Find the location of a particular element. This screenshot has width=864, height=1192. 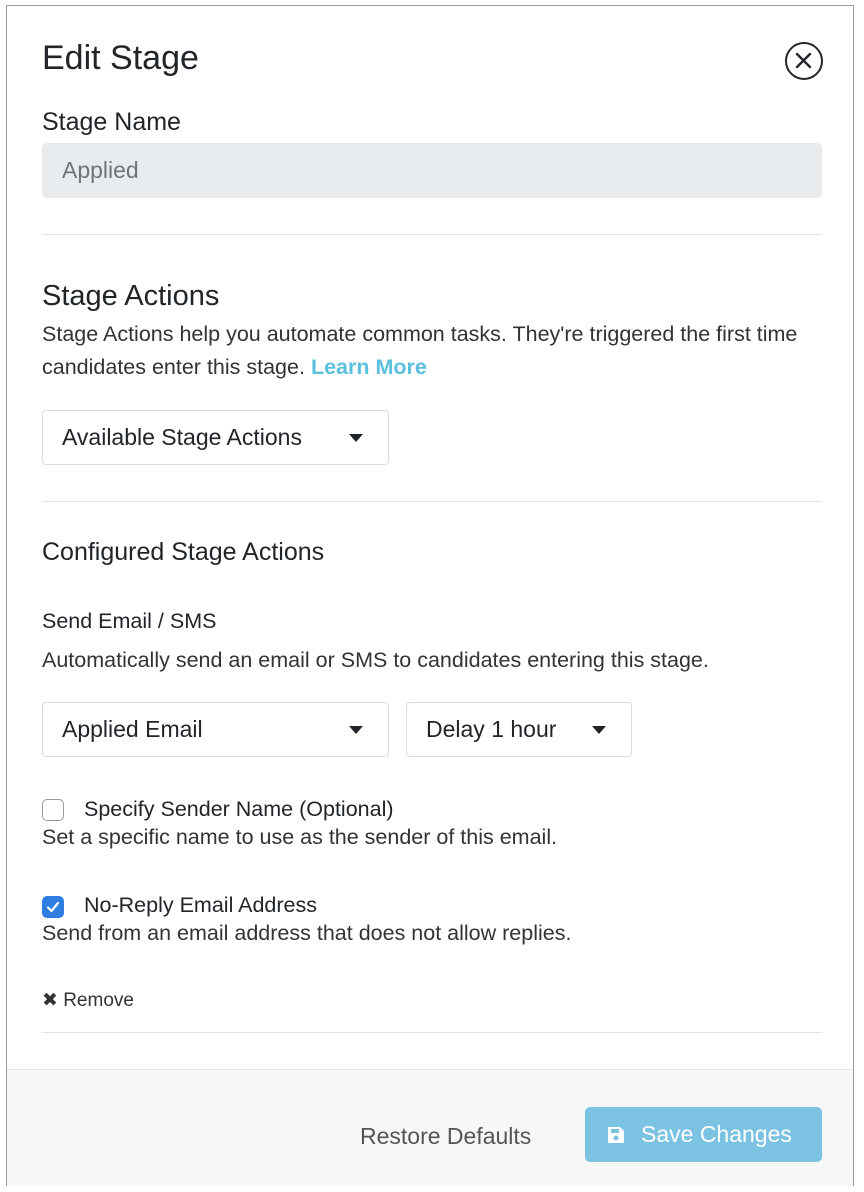

send-email-sms-title: Send Email / SMS is located at coordinates (129, 621).